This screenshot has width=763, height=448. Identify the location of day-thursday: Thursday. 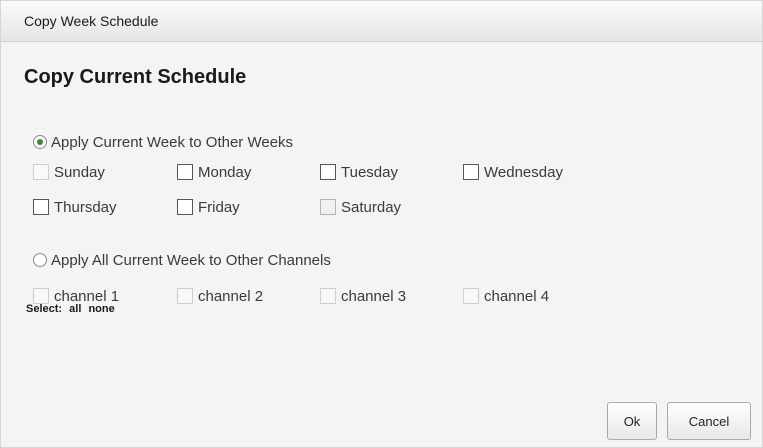
(75, 207).